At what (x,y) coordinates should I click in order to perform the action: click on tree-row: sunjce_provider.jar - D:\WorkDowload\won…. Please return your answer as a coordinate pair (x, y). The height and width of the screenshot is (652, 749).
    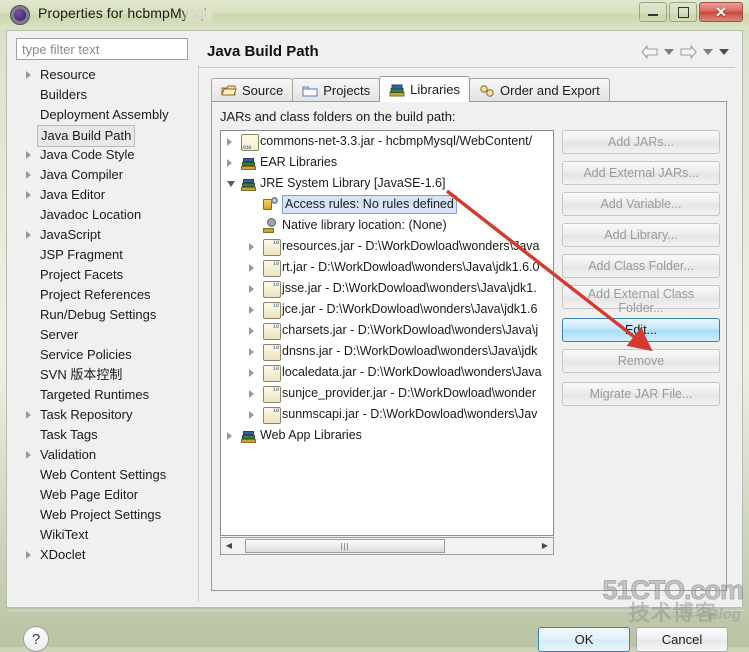
    Looking at the image, I should click on (387, 392).